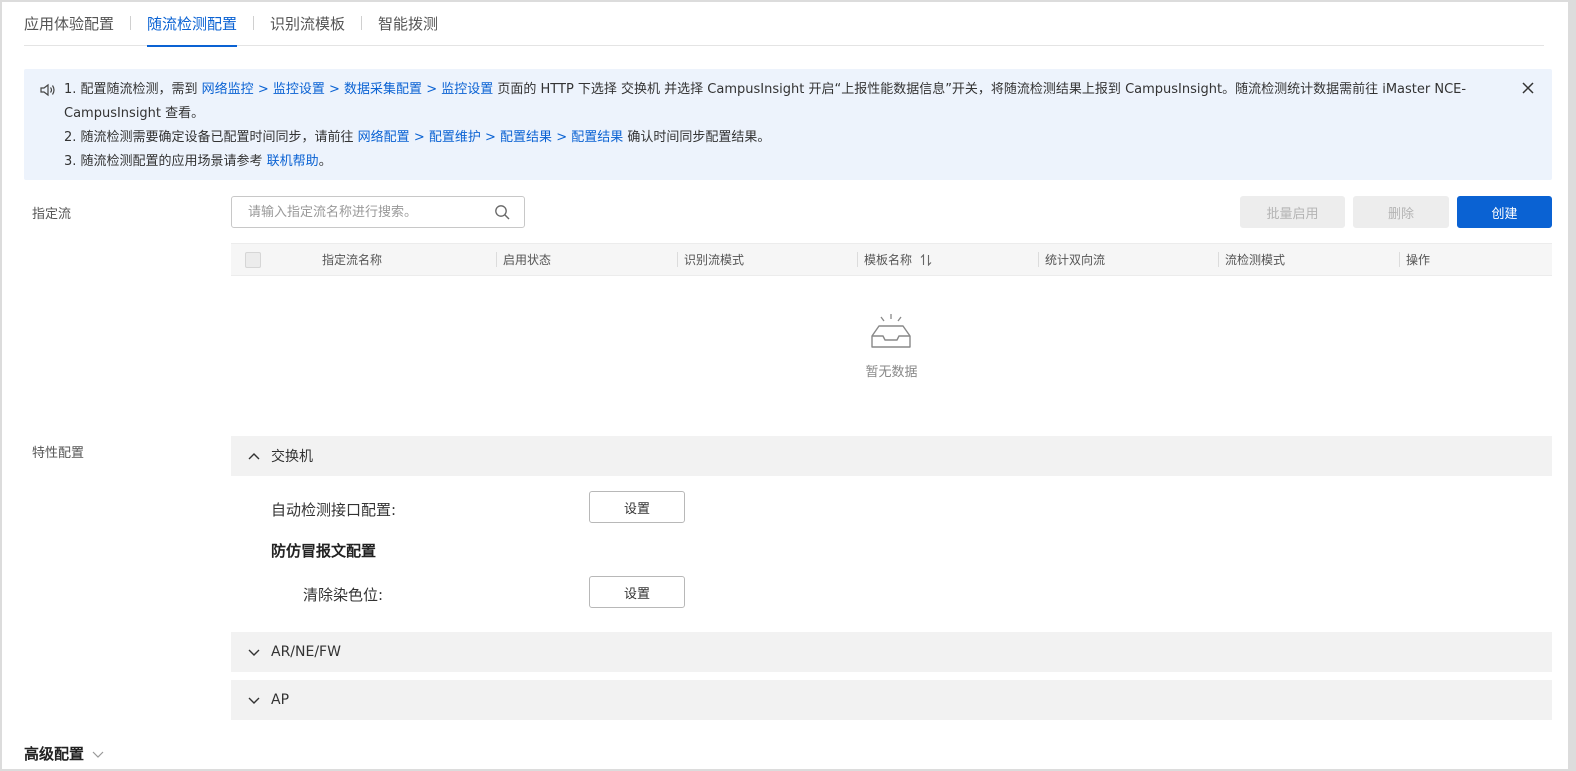  I want to click on table-header: 指定流名称 启用状态 识别流模式 模板名称 统计双向流 流检测模式 操作, so click(891, 259).